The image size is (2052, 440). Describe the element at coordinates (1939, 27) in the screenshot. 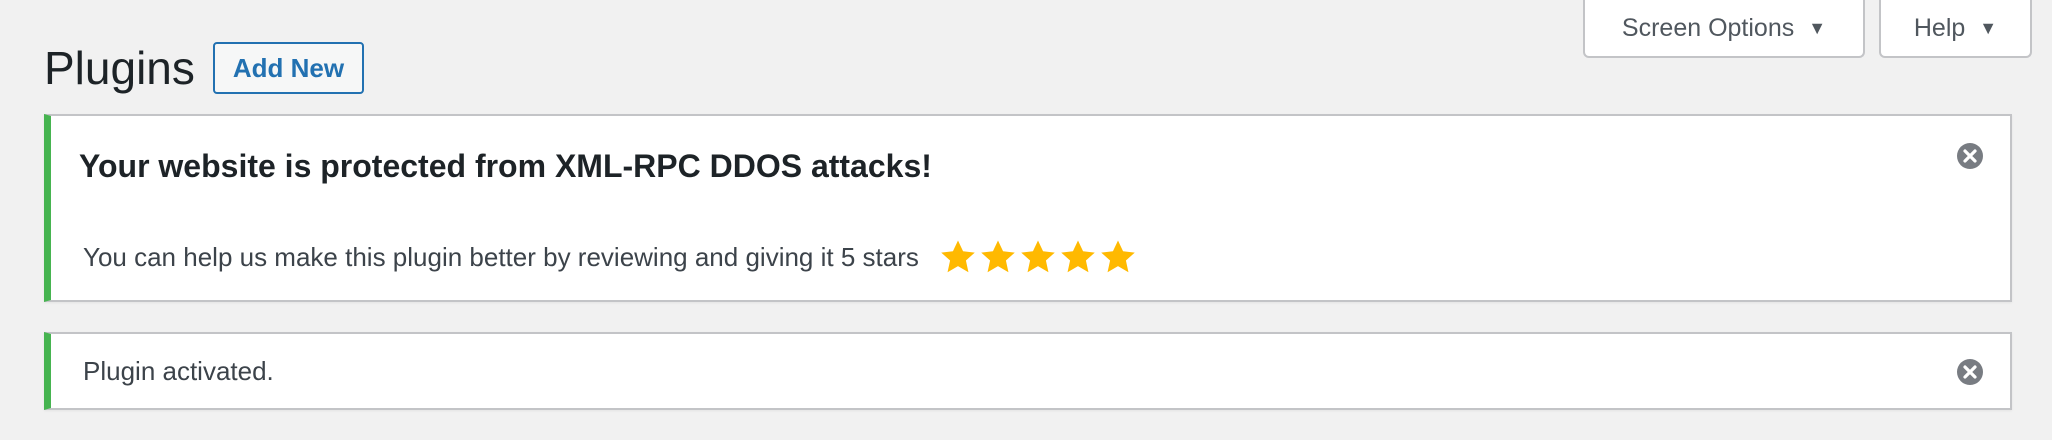

I see `help-label: Help` at that location.